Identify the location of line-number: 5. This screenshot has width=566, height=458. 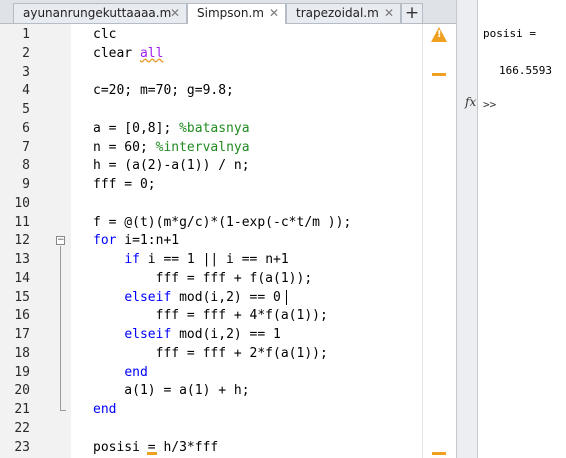
(26, 109).